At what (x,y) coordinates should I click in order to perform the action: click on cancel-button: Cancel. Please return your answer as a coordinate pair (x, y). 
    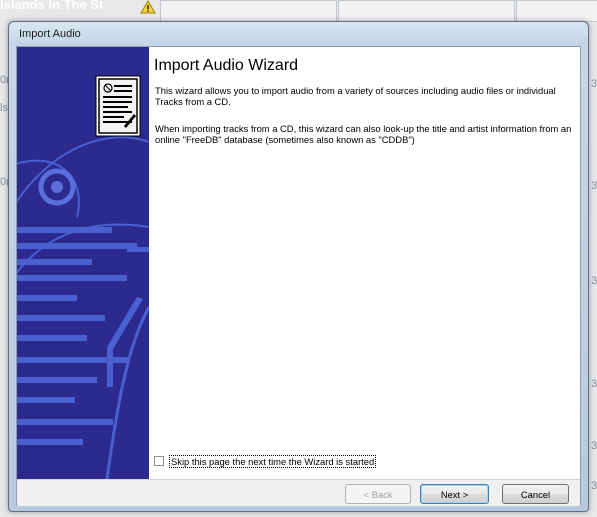
    Looking at the image, I should click on (535, 494).